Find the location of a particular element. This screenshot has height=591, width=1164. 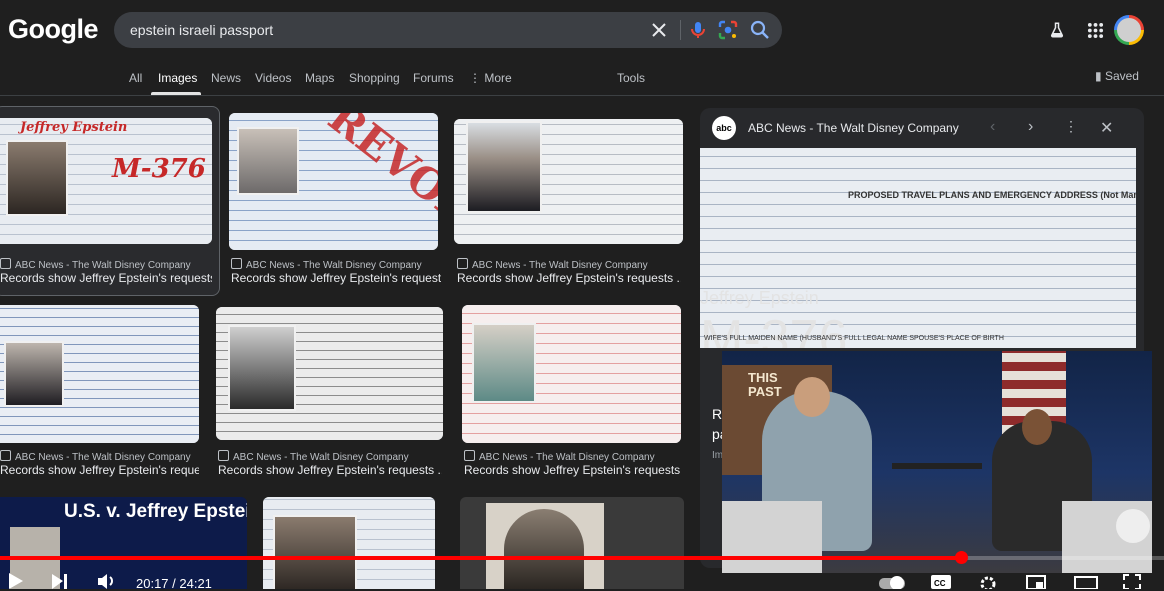

settings-icon is located at coordinates (988, 580).